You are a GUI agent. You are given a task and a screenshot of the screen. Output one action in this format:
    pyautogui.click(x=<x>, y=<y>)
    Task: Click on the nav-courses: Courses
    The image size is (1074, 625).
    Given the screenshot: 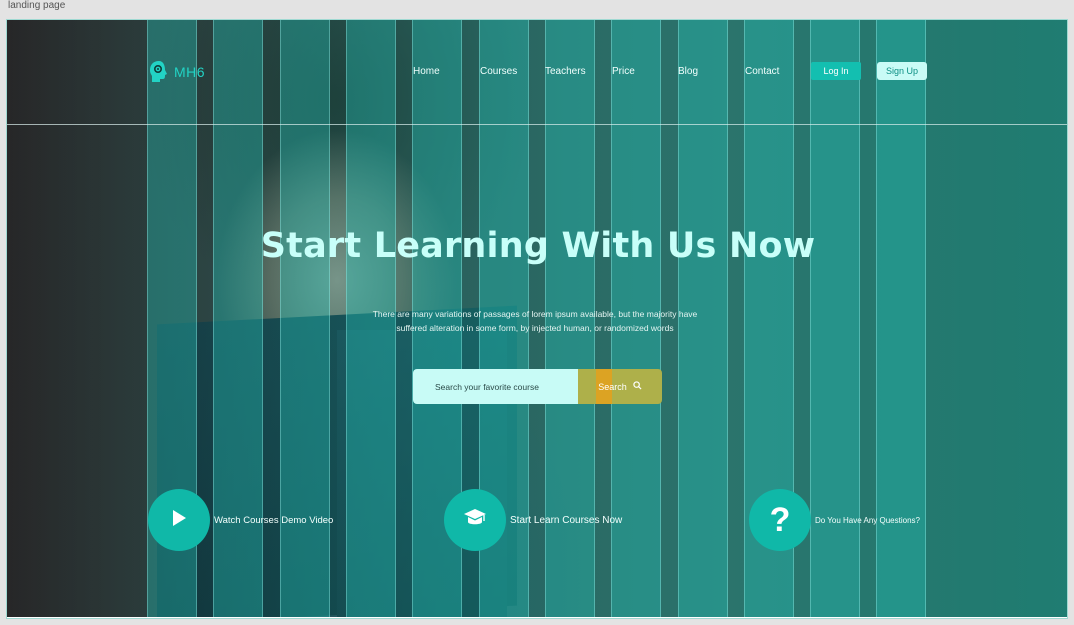 What is the action you would take?
    pyautogui.click(x=498, y=71)
    